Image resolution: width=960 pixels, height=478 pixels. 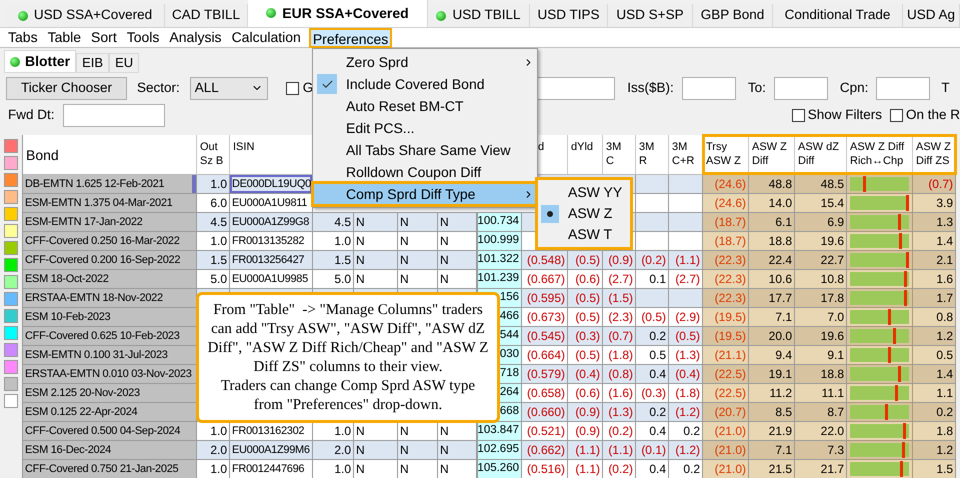 What do you see at coordinates (821, 469) in the screenshot?
I see `table-cell: 21.7` at bounding box center [821, 469].